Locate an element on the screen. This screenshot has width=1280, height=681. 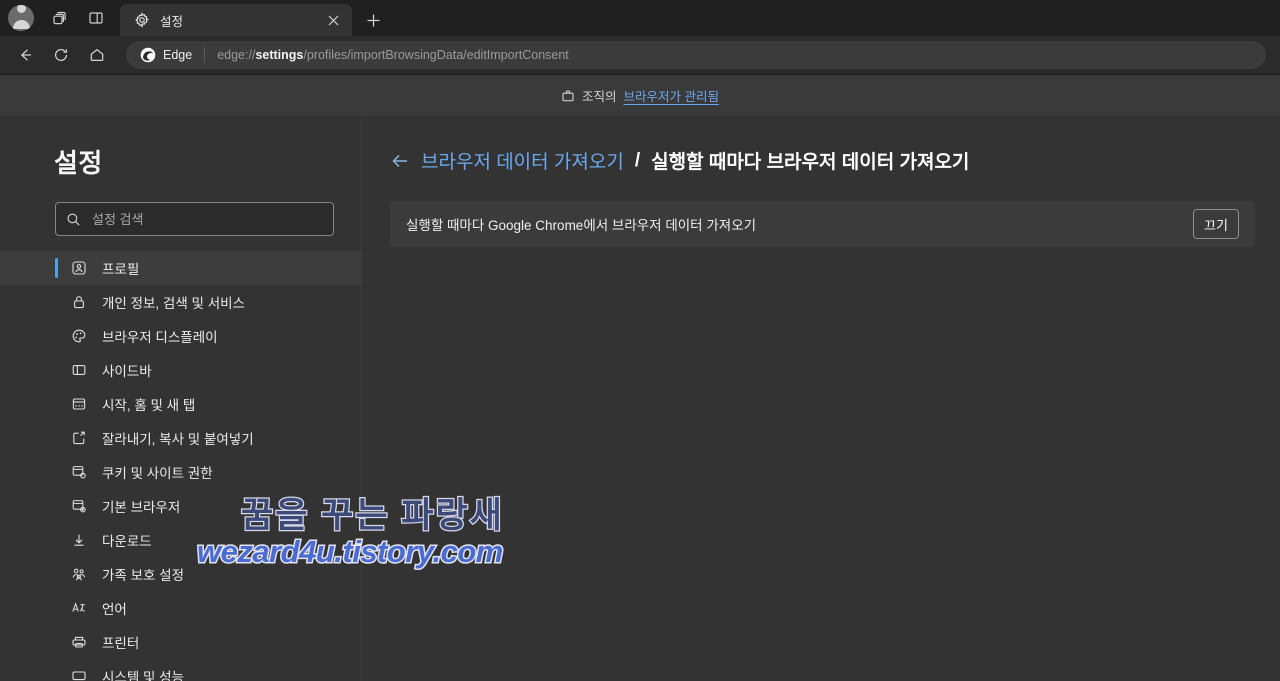
import-consent-card: 실행할 때마다 Google Chrome에서 브라우저 데이터 가져오기 끄기 is located at coordinates (822, 224).